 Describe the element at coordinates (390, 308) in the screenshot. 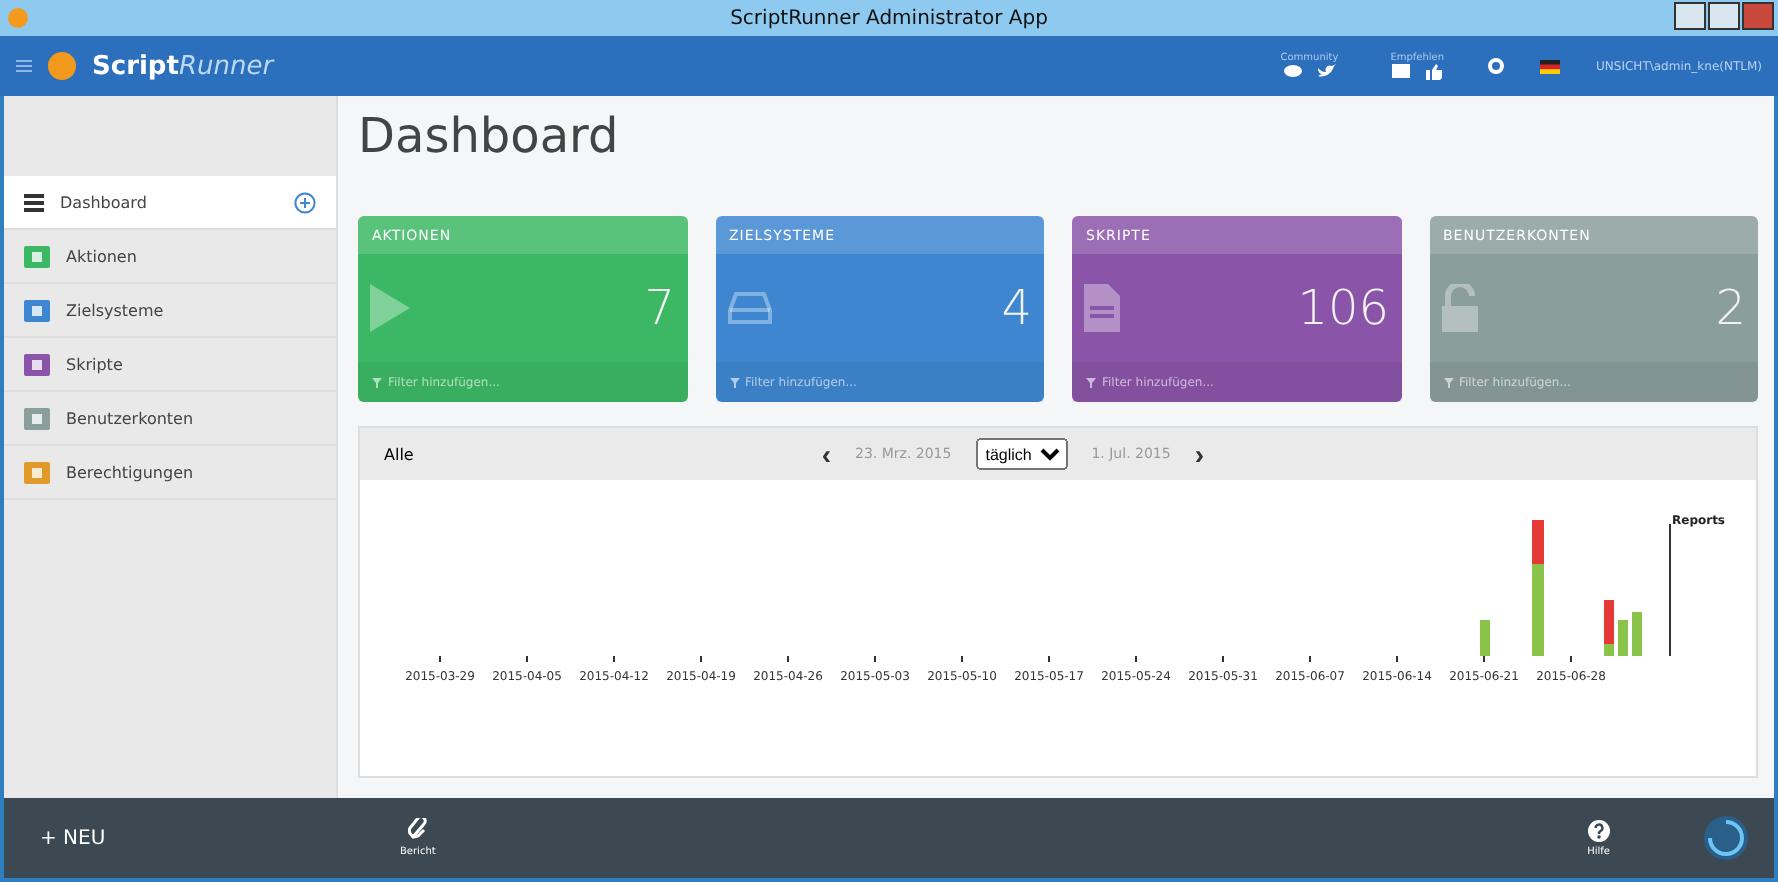

I see `play-icon` at that location.